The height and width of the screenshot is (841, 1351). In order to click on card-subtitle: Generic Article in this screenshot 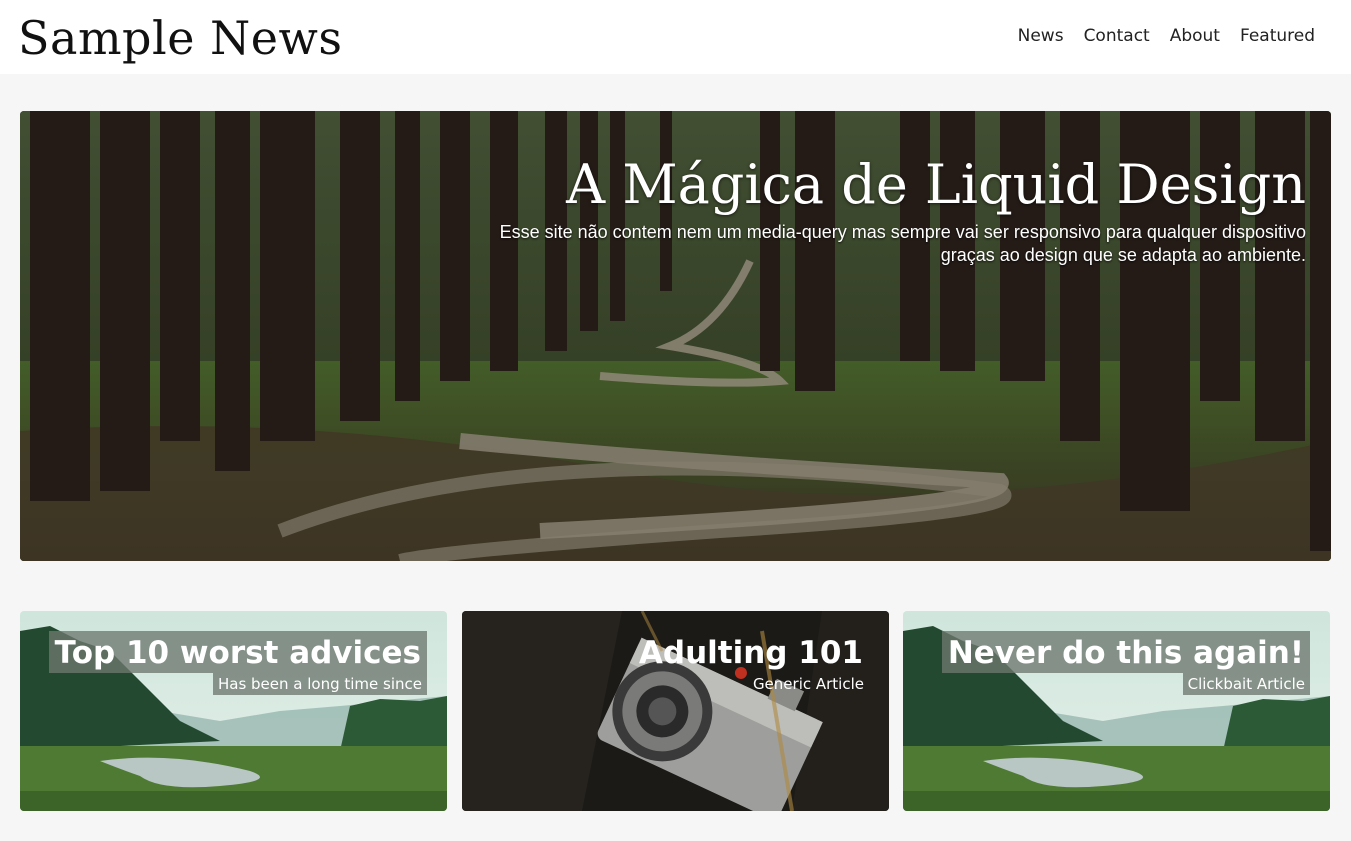, I will do `click(808, 684)`.